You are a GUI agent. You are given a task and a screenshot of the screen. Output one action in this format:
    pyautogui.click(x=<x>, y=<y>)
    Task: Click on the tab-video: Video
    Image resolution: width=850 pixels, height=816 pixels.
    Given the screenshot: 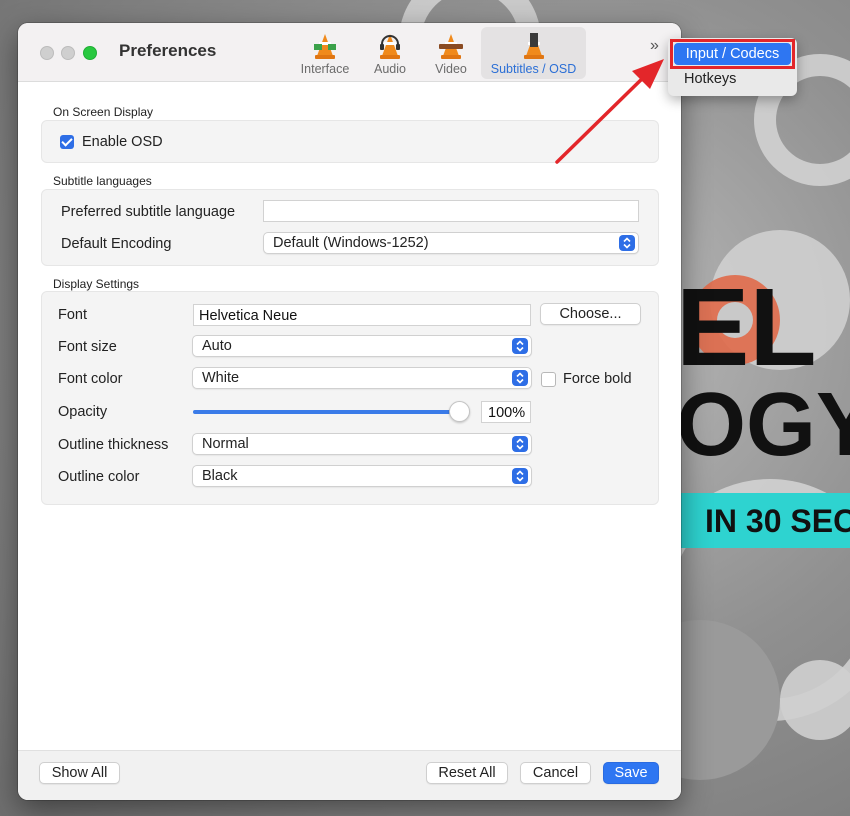 What is the action you would take?
    pyautogui.click(x=451, y=53)
    